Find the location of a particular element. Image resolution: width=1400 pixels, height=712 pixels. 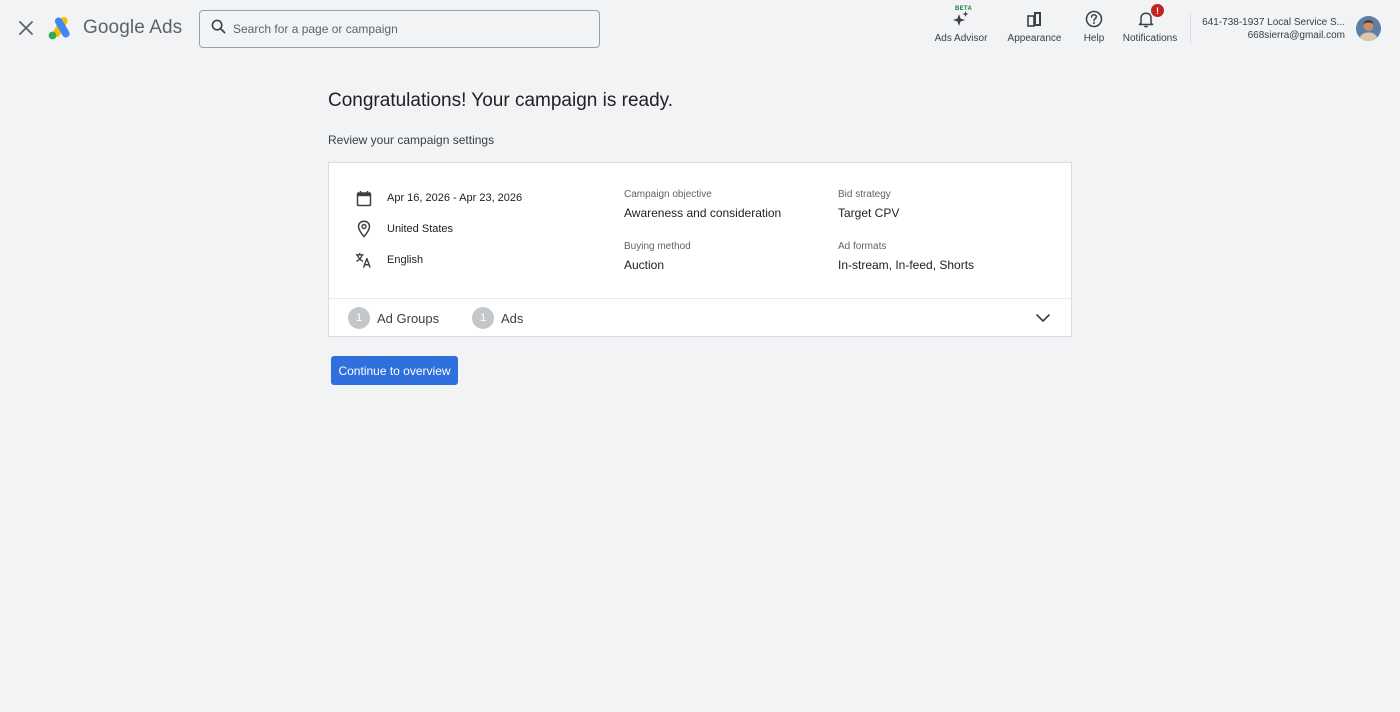

date-range-text: Apr 16, 2026 - Apr 23, 2026 is located at coordinates (455, 198).